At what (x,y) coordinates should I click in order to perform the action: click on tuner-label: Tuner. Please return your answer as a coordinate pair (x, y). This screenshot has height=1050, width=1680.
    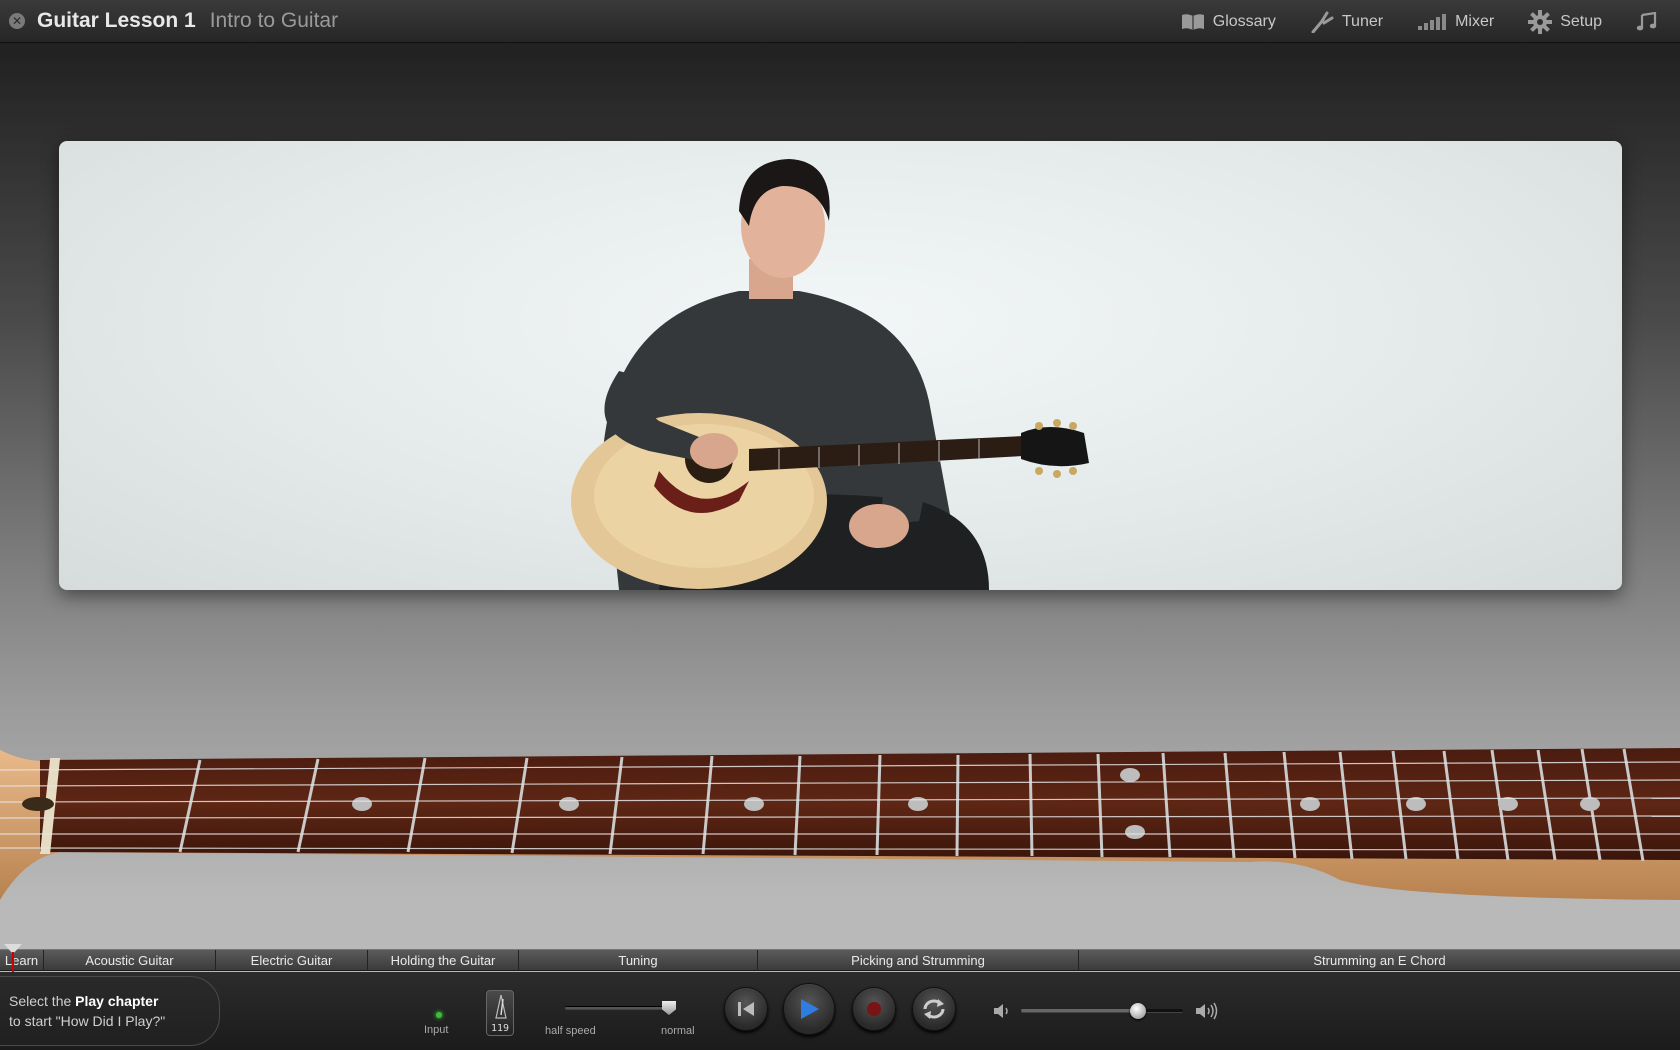
    Looking at the image, I should click on (1362, 21).